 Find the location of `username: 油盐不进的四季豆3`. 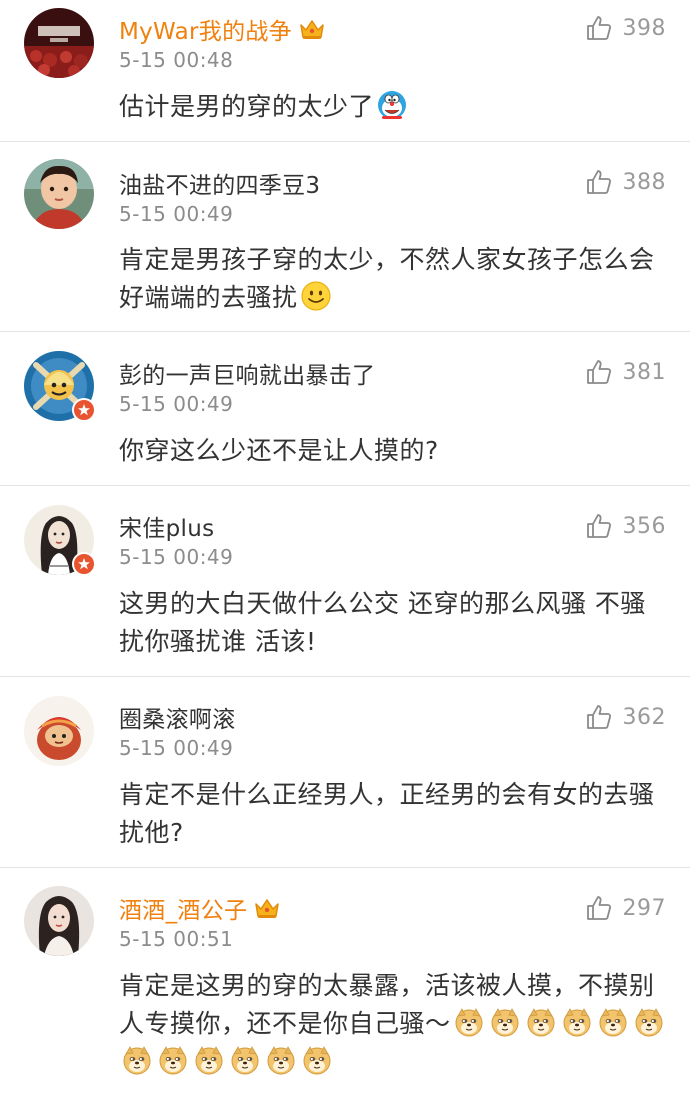

username: 油盐不进的四季豆3 is located at coordinates (219, 183).